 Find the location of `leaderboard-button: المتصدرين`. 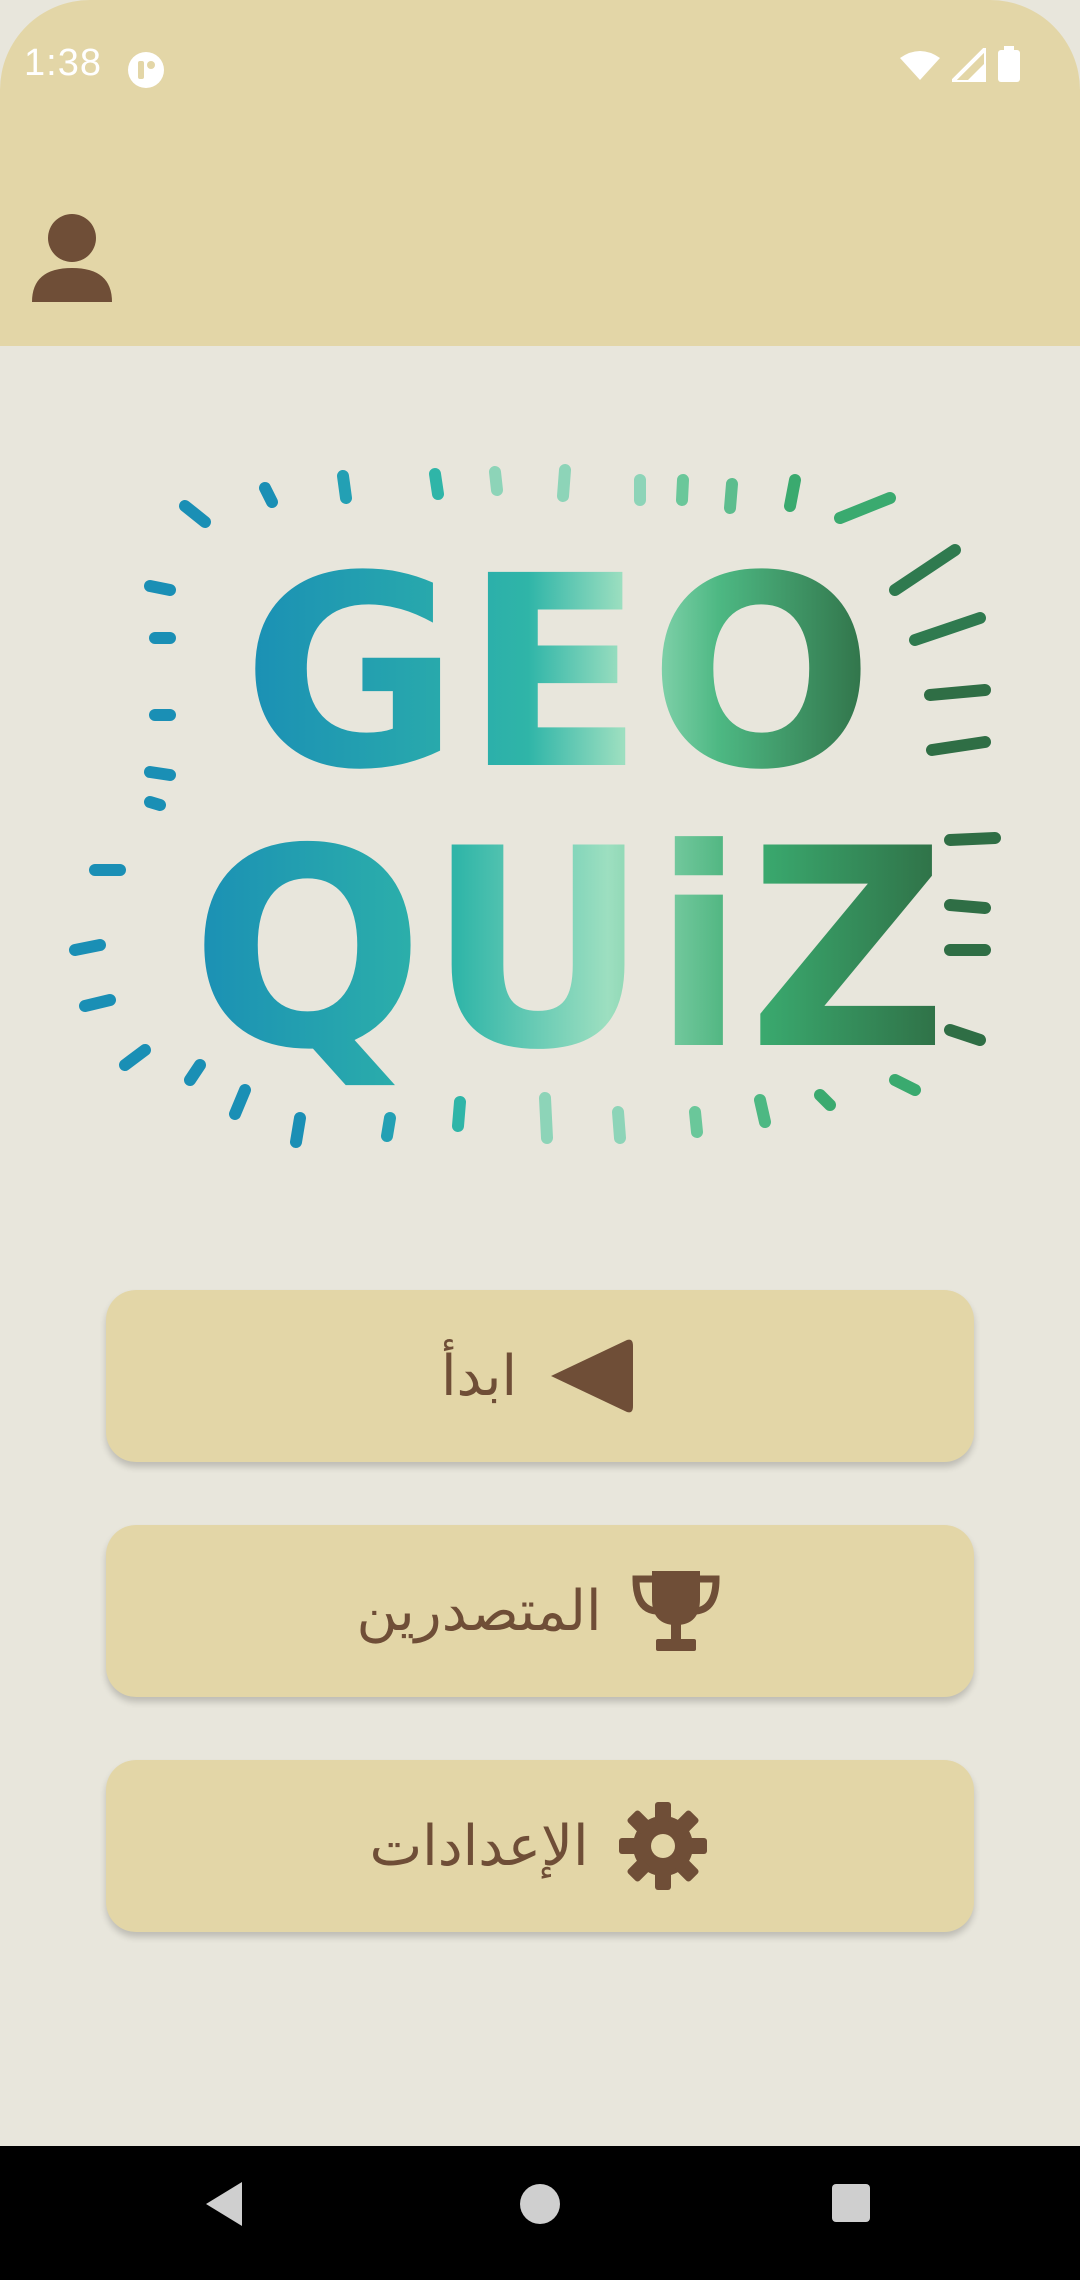

leaderboard-button: المتصدرين is located at coordinates (540, 1611).